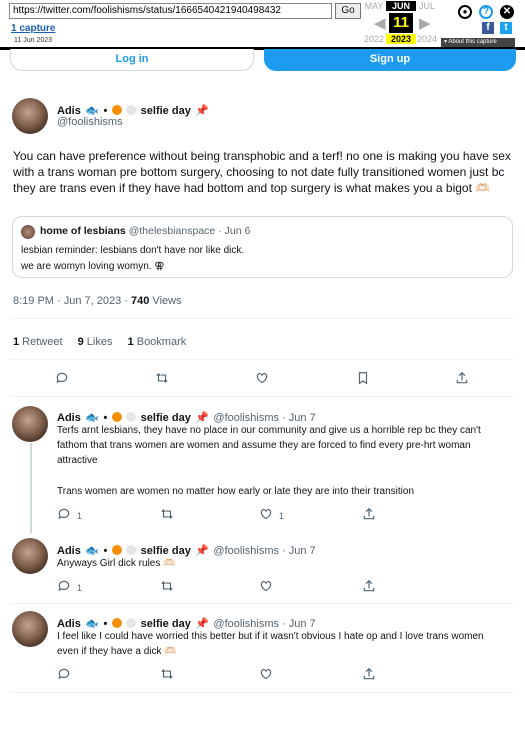 The width and height of the screenshot is (525, 735). I want to click on quoted-avatar, so click(28, 232).